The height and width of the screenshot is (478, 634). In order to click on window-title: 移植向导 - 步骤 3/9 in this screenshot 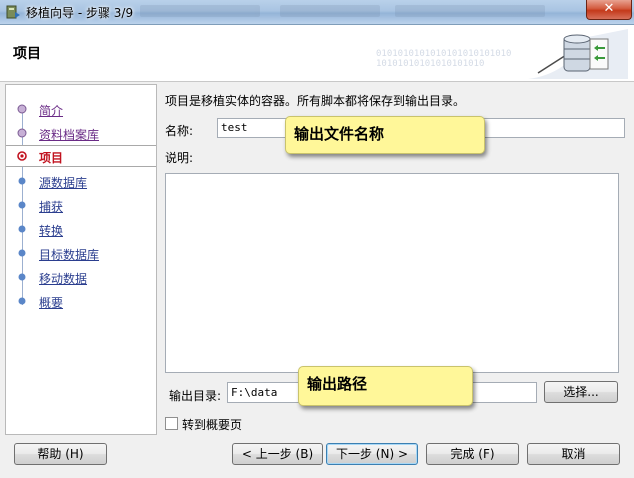, I will do `click(80, 13)`.